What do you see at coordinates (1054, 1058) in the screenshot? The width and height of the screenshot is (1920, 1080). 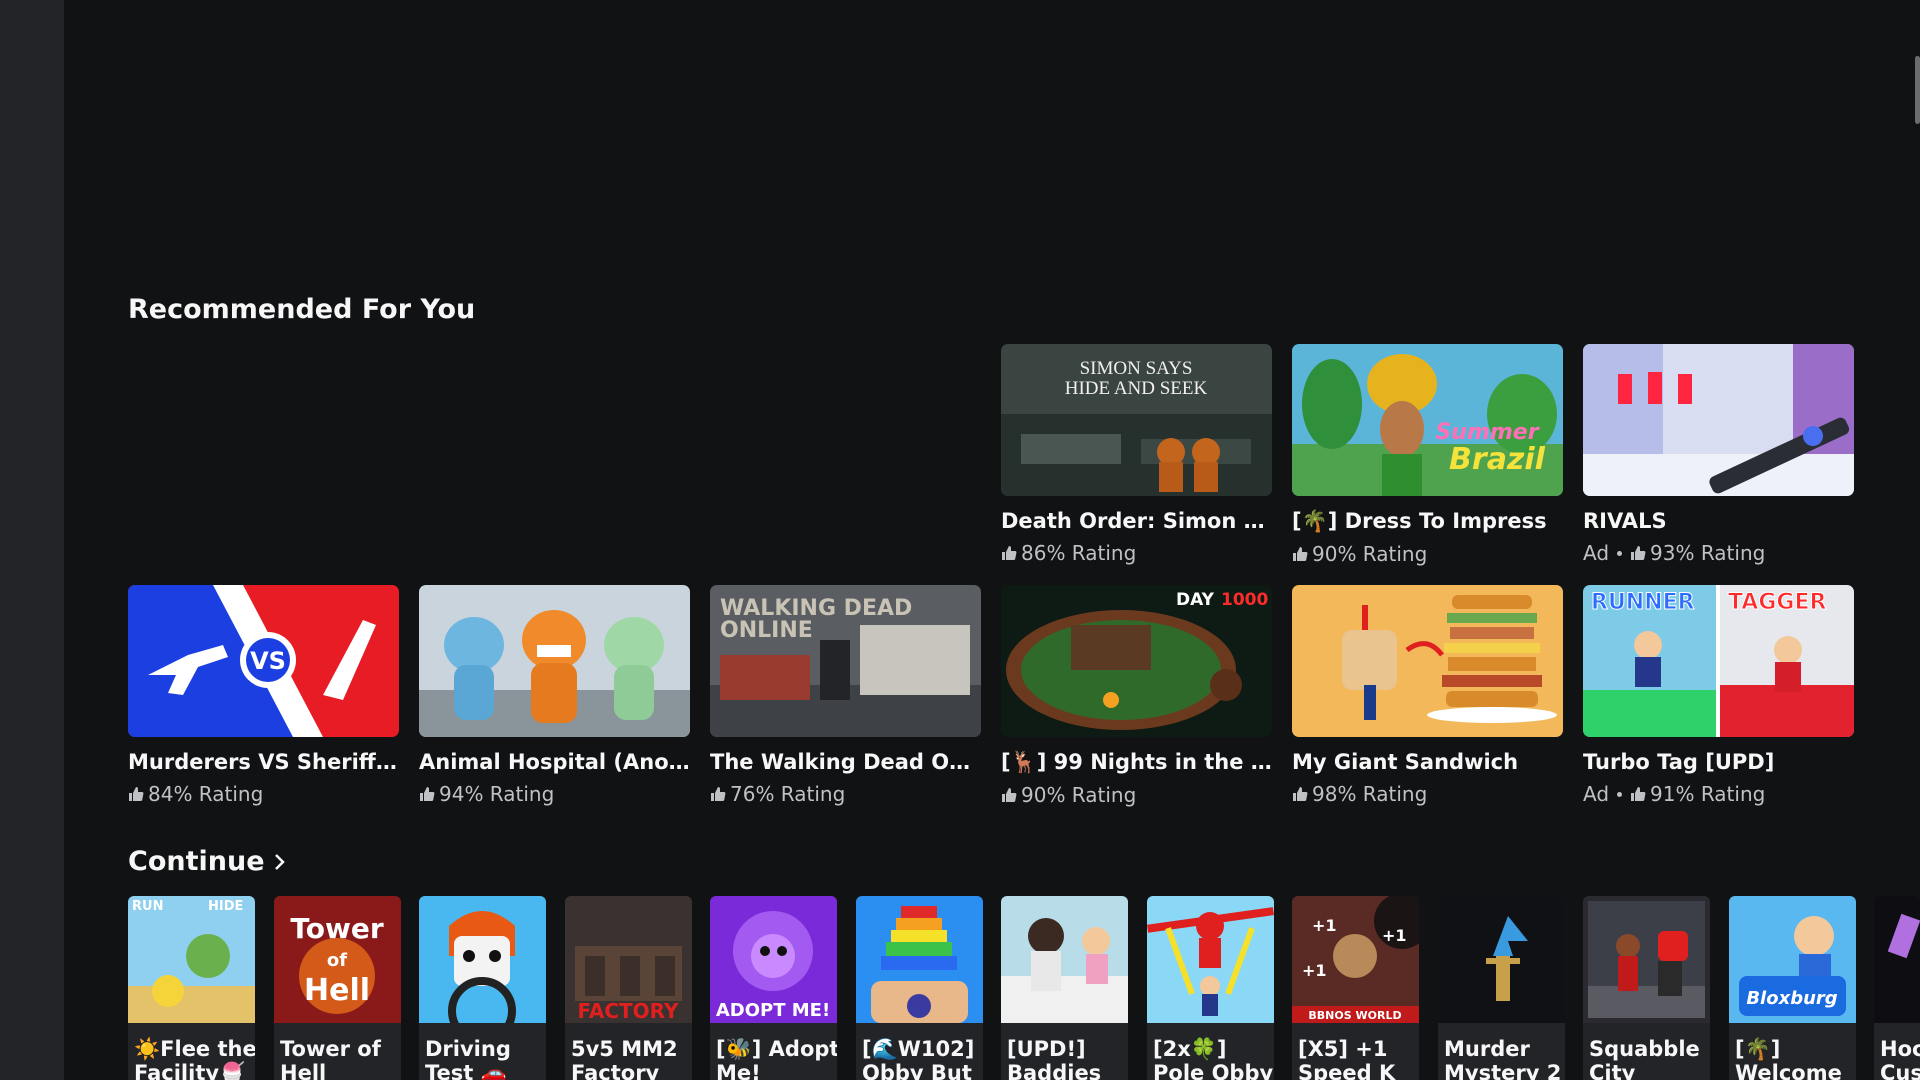 I see `game-title: [UPD!] Baddies` at bounding box center [1054, 1058].